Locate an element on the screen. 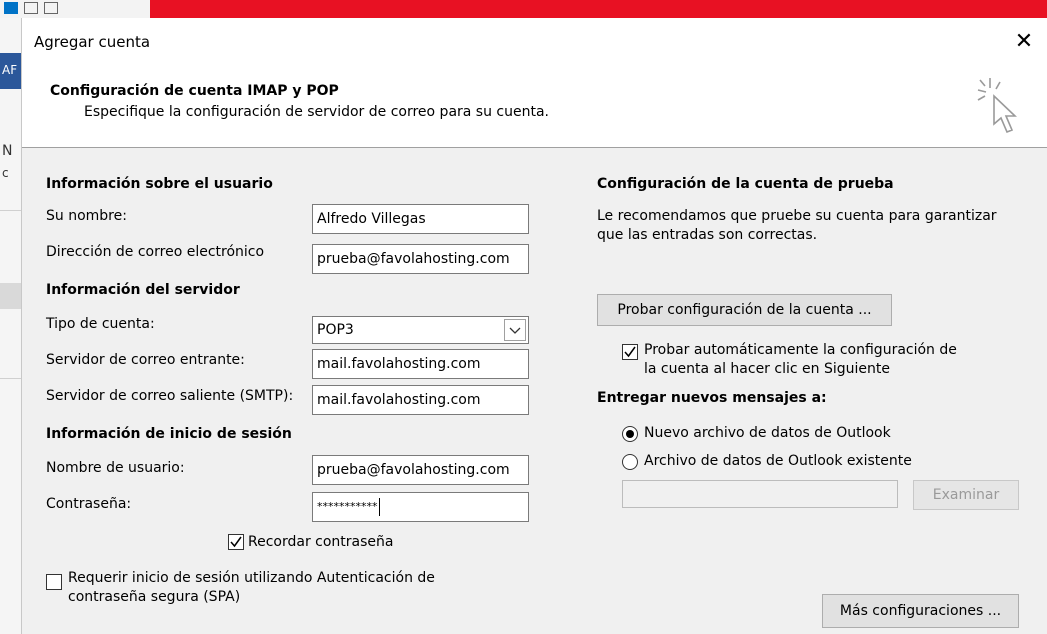 The image size is (1047, 634). text-caret is located at coordinates (379, 507).